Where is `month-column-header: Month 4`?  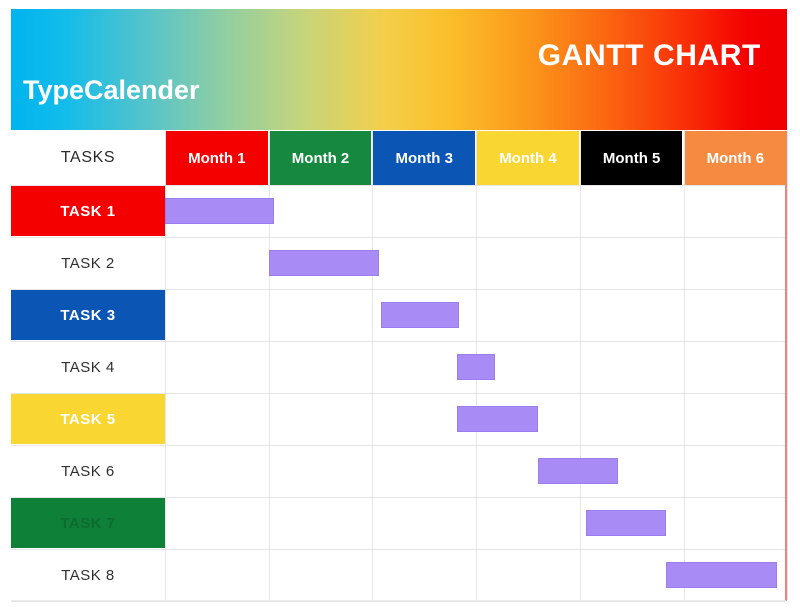 month-column-header: Month 4 is located at coordinates (528, 158).